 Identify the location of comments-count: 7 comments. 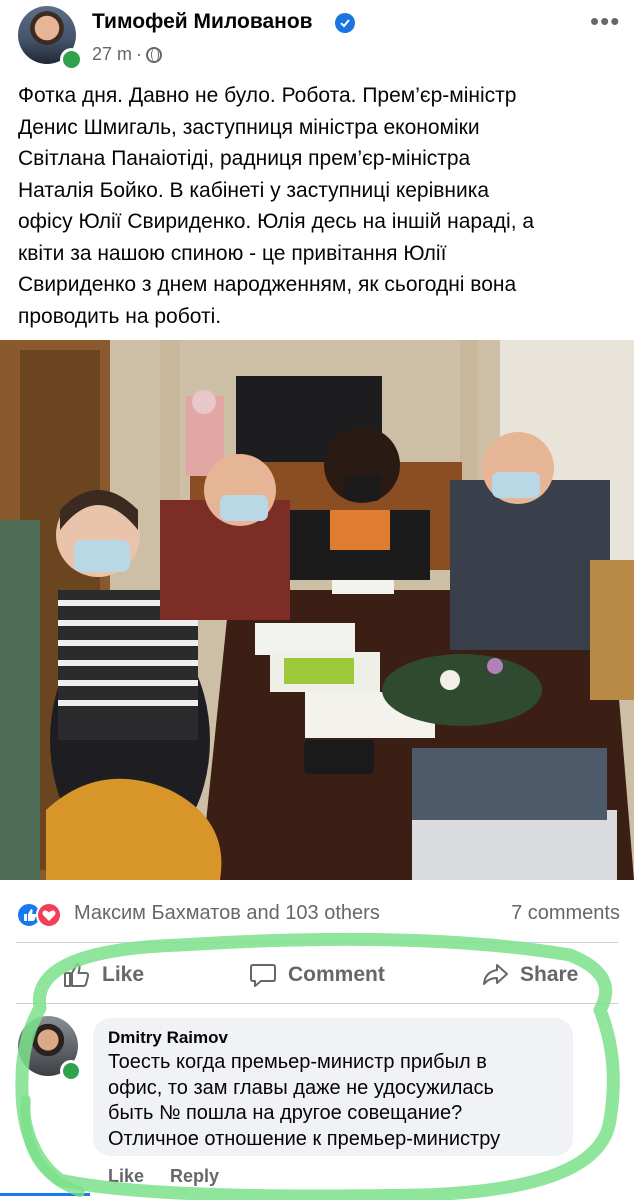
(565, 913).